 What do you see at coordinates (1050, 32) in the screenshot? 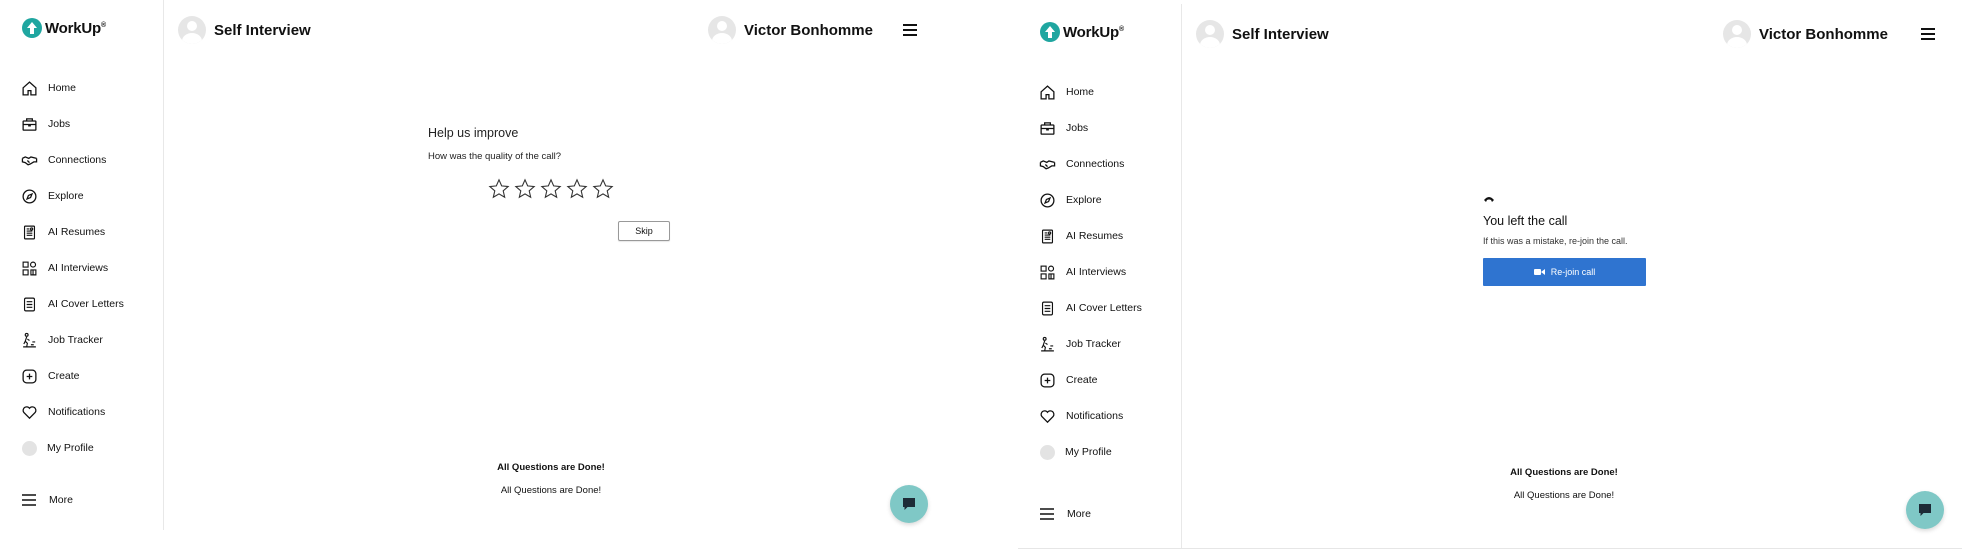
I see `workup-logo-icon` at bounding box center [1050, 32].